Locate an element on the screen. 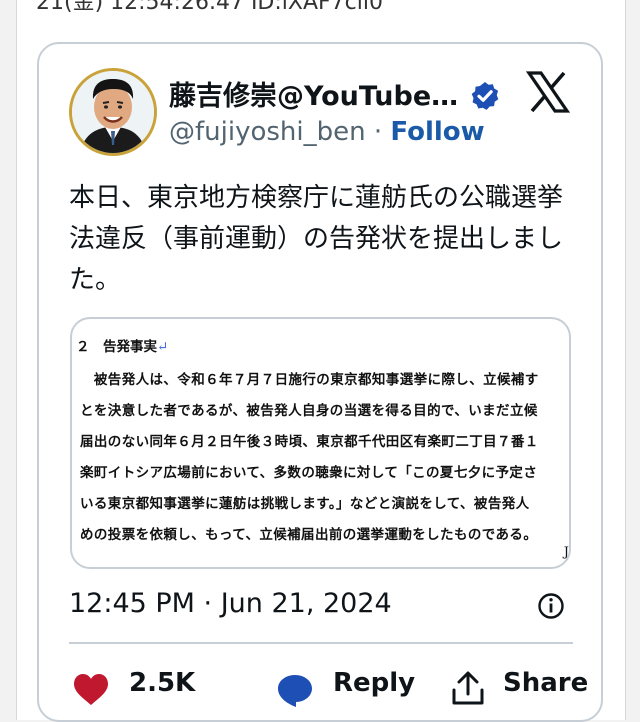 The height and width of the screenshot is (722, 640). share-button: Share is located at coordinates (518, 688).